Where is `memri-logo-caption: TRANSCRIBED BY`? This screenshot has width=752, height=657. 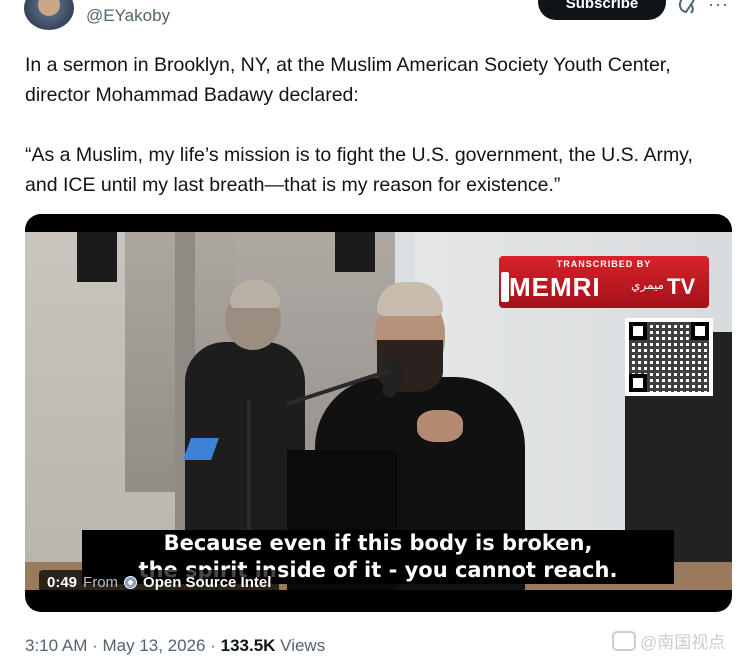
memri-logo-caption: TRANSCRIBED BY is located at coordinates (604, 264).